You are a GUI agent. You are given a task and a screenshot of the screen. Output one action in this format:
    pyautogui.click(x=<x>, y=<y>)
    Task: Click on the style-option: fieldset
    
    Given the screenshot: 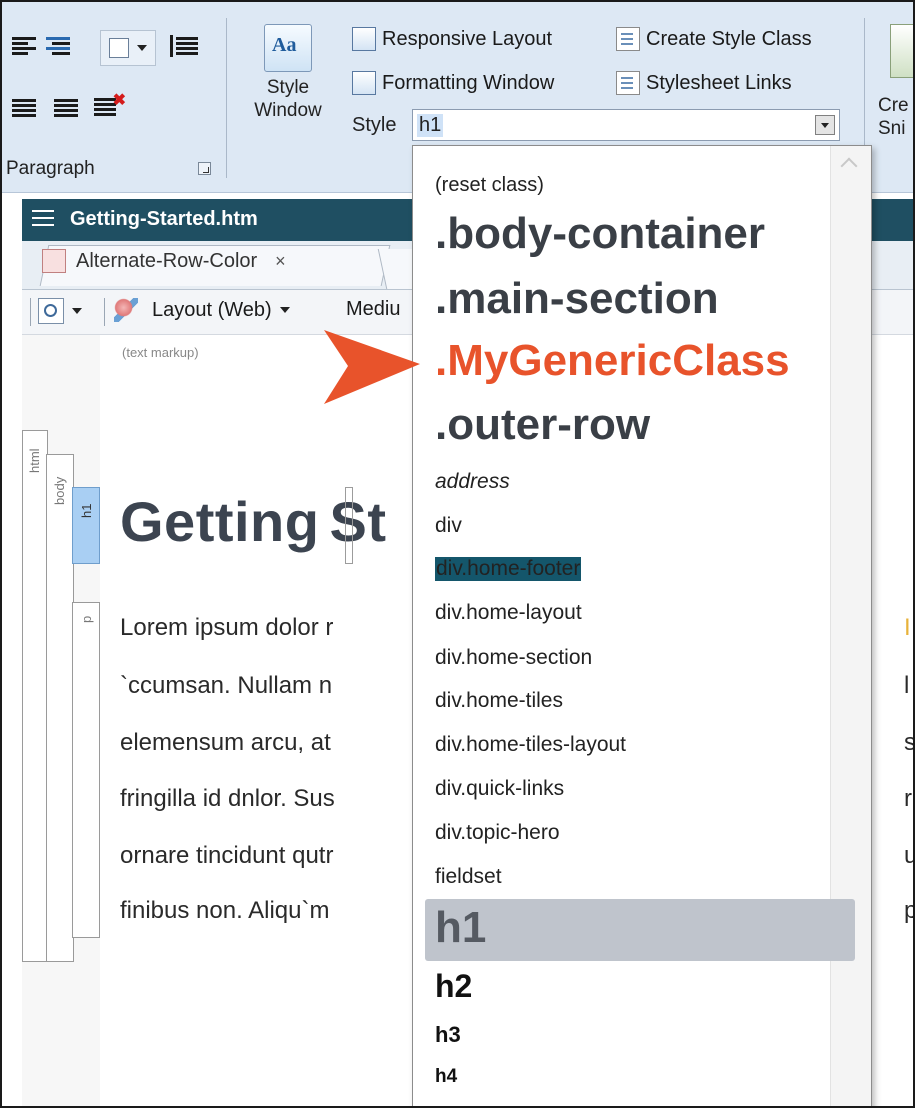 What is the action you would take?
    pyautogui.click(x=468, y=877)
    